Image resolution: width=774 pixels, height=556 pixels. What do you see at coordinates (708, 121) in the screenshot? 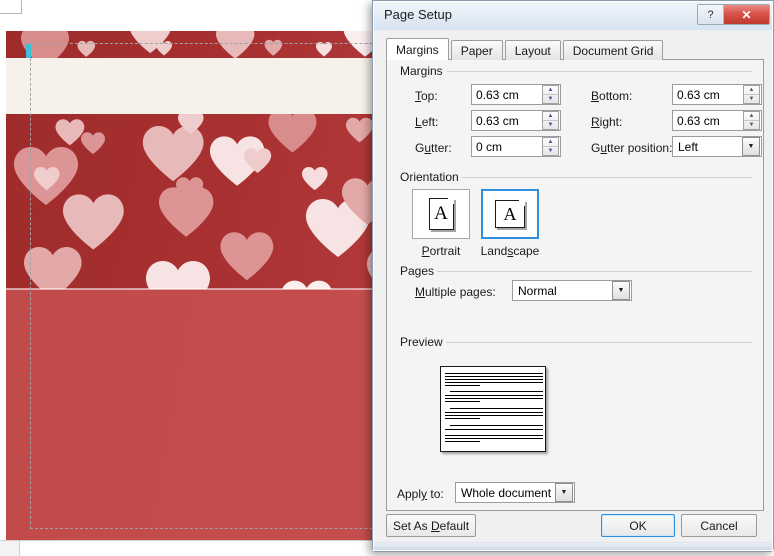
I see `right-margin-value: 0.63 cm` at bounding box center [708, 121].